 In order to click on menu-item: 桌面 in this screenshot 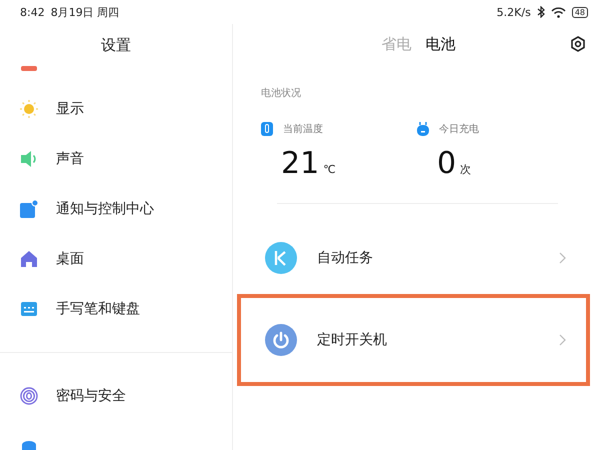, I will do `click(70, 259)`.